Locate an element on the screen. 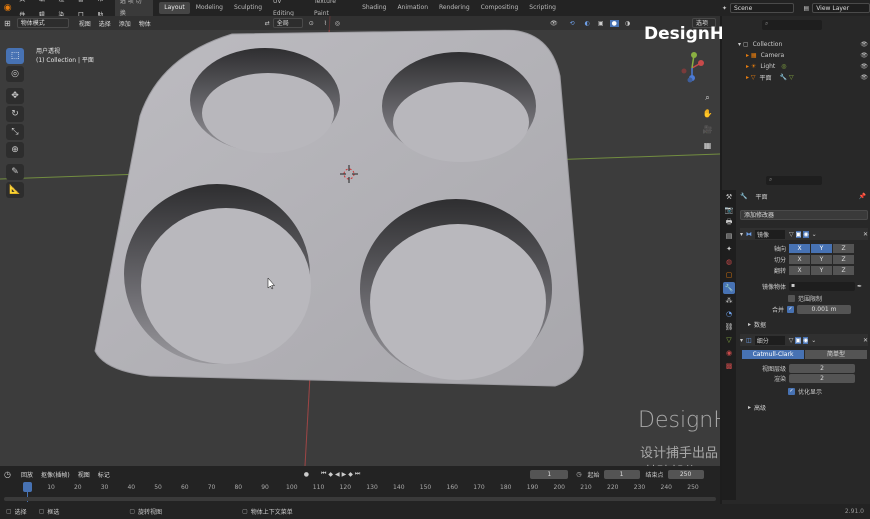  ortho-toggle-icon: ▦ is located at coordinates (707, 145).